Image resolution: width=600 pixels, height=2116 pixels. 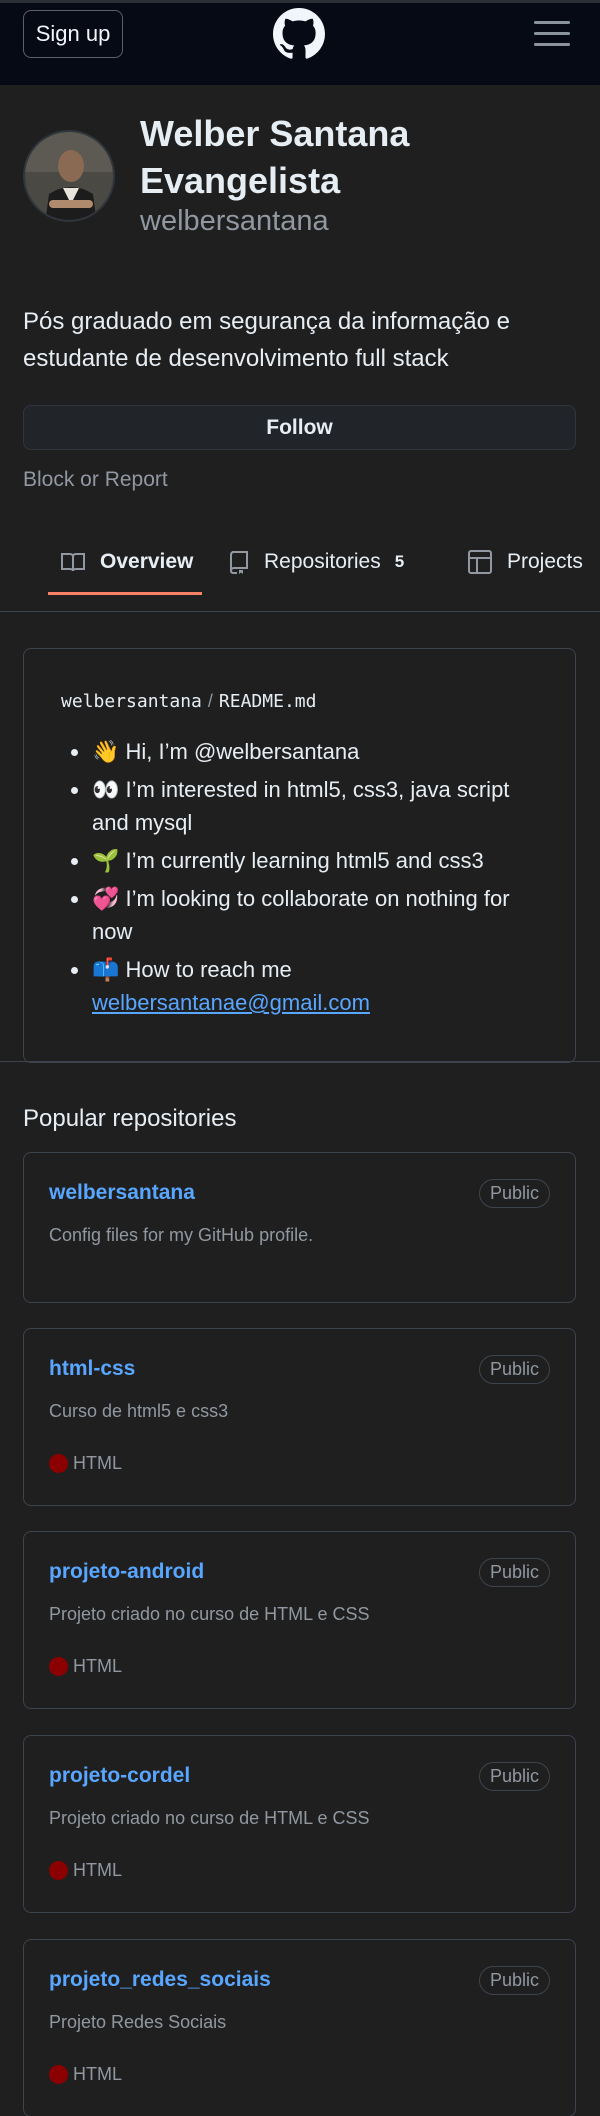 What do you see at coordinates (251, 701) in the screenshot?
I see `readme-file-name: README` at bounding box center [251, 701].